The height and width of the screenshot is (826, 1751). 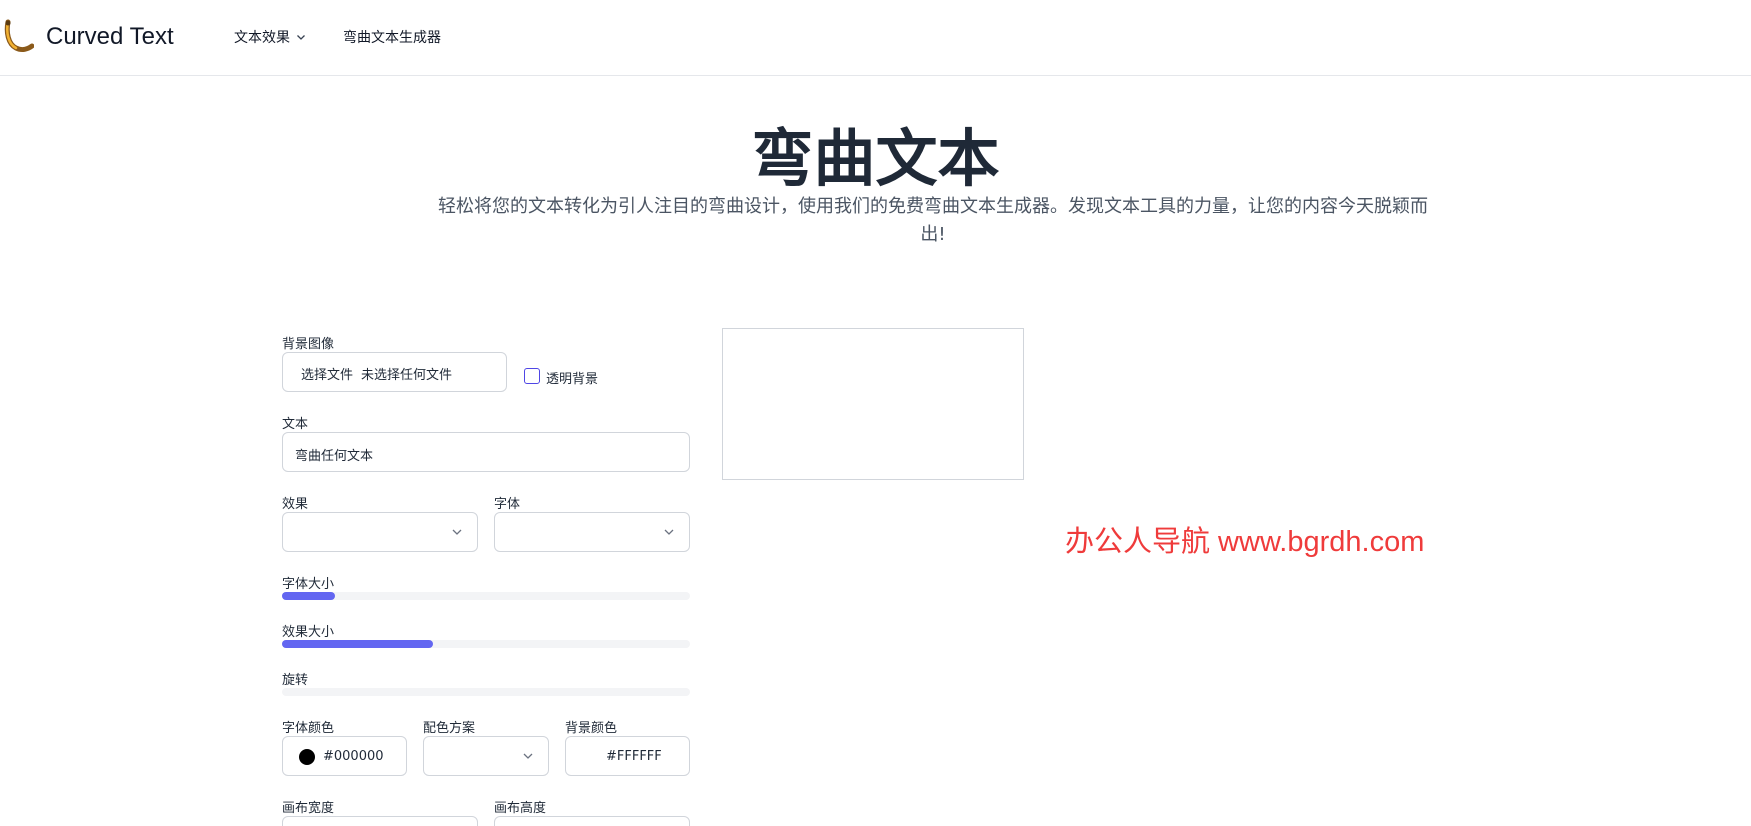 I want to click on color-scheme-label: 配色方案, so click(x=449, y=728).